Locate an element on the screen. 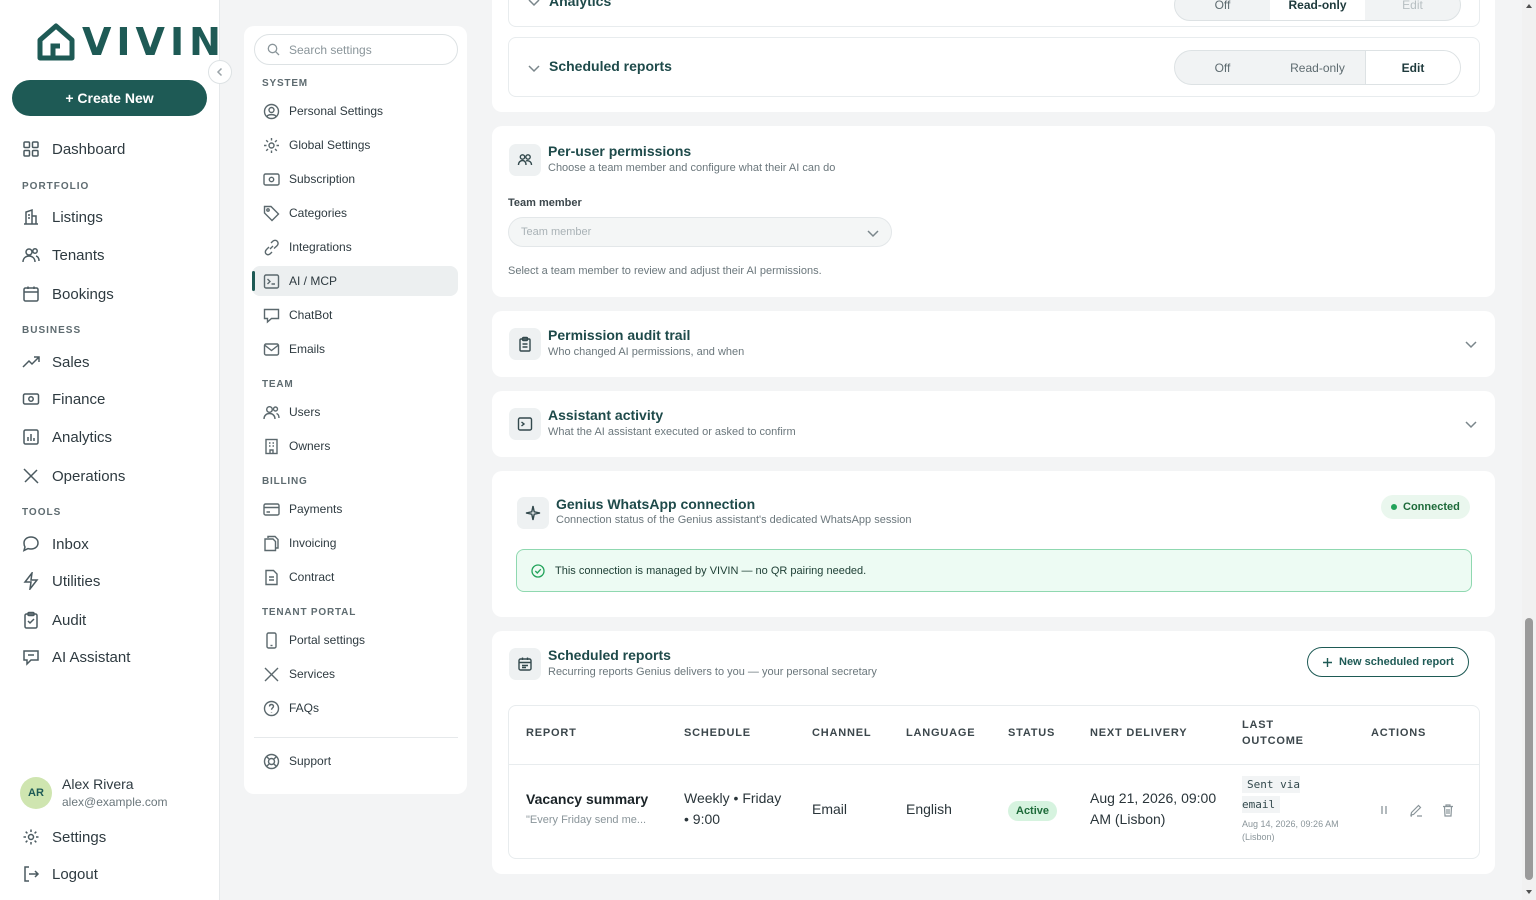 This screenshot has height=900, width=1536. audit-trail-subtitle: Who changed AI permissions, and when is located at coordinates (646, 352).